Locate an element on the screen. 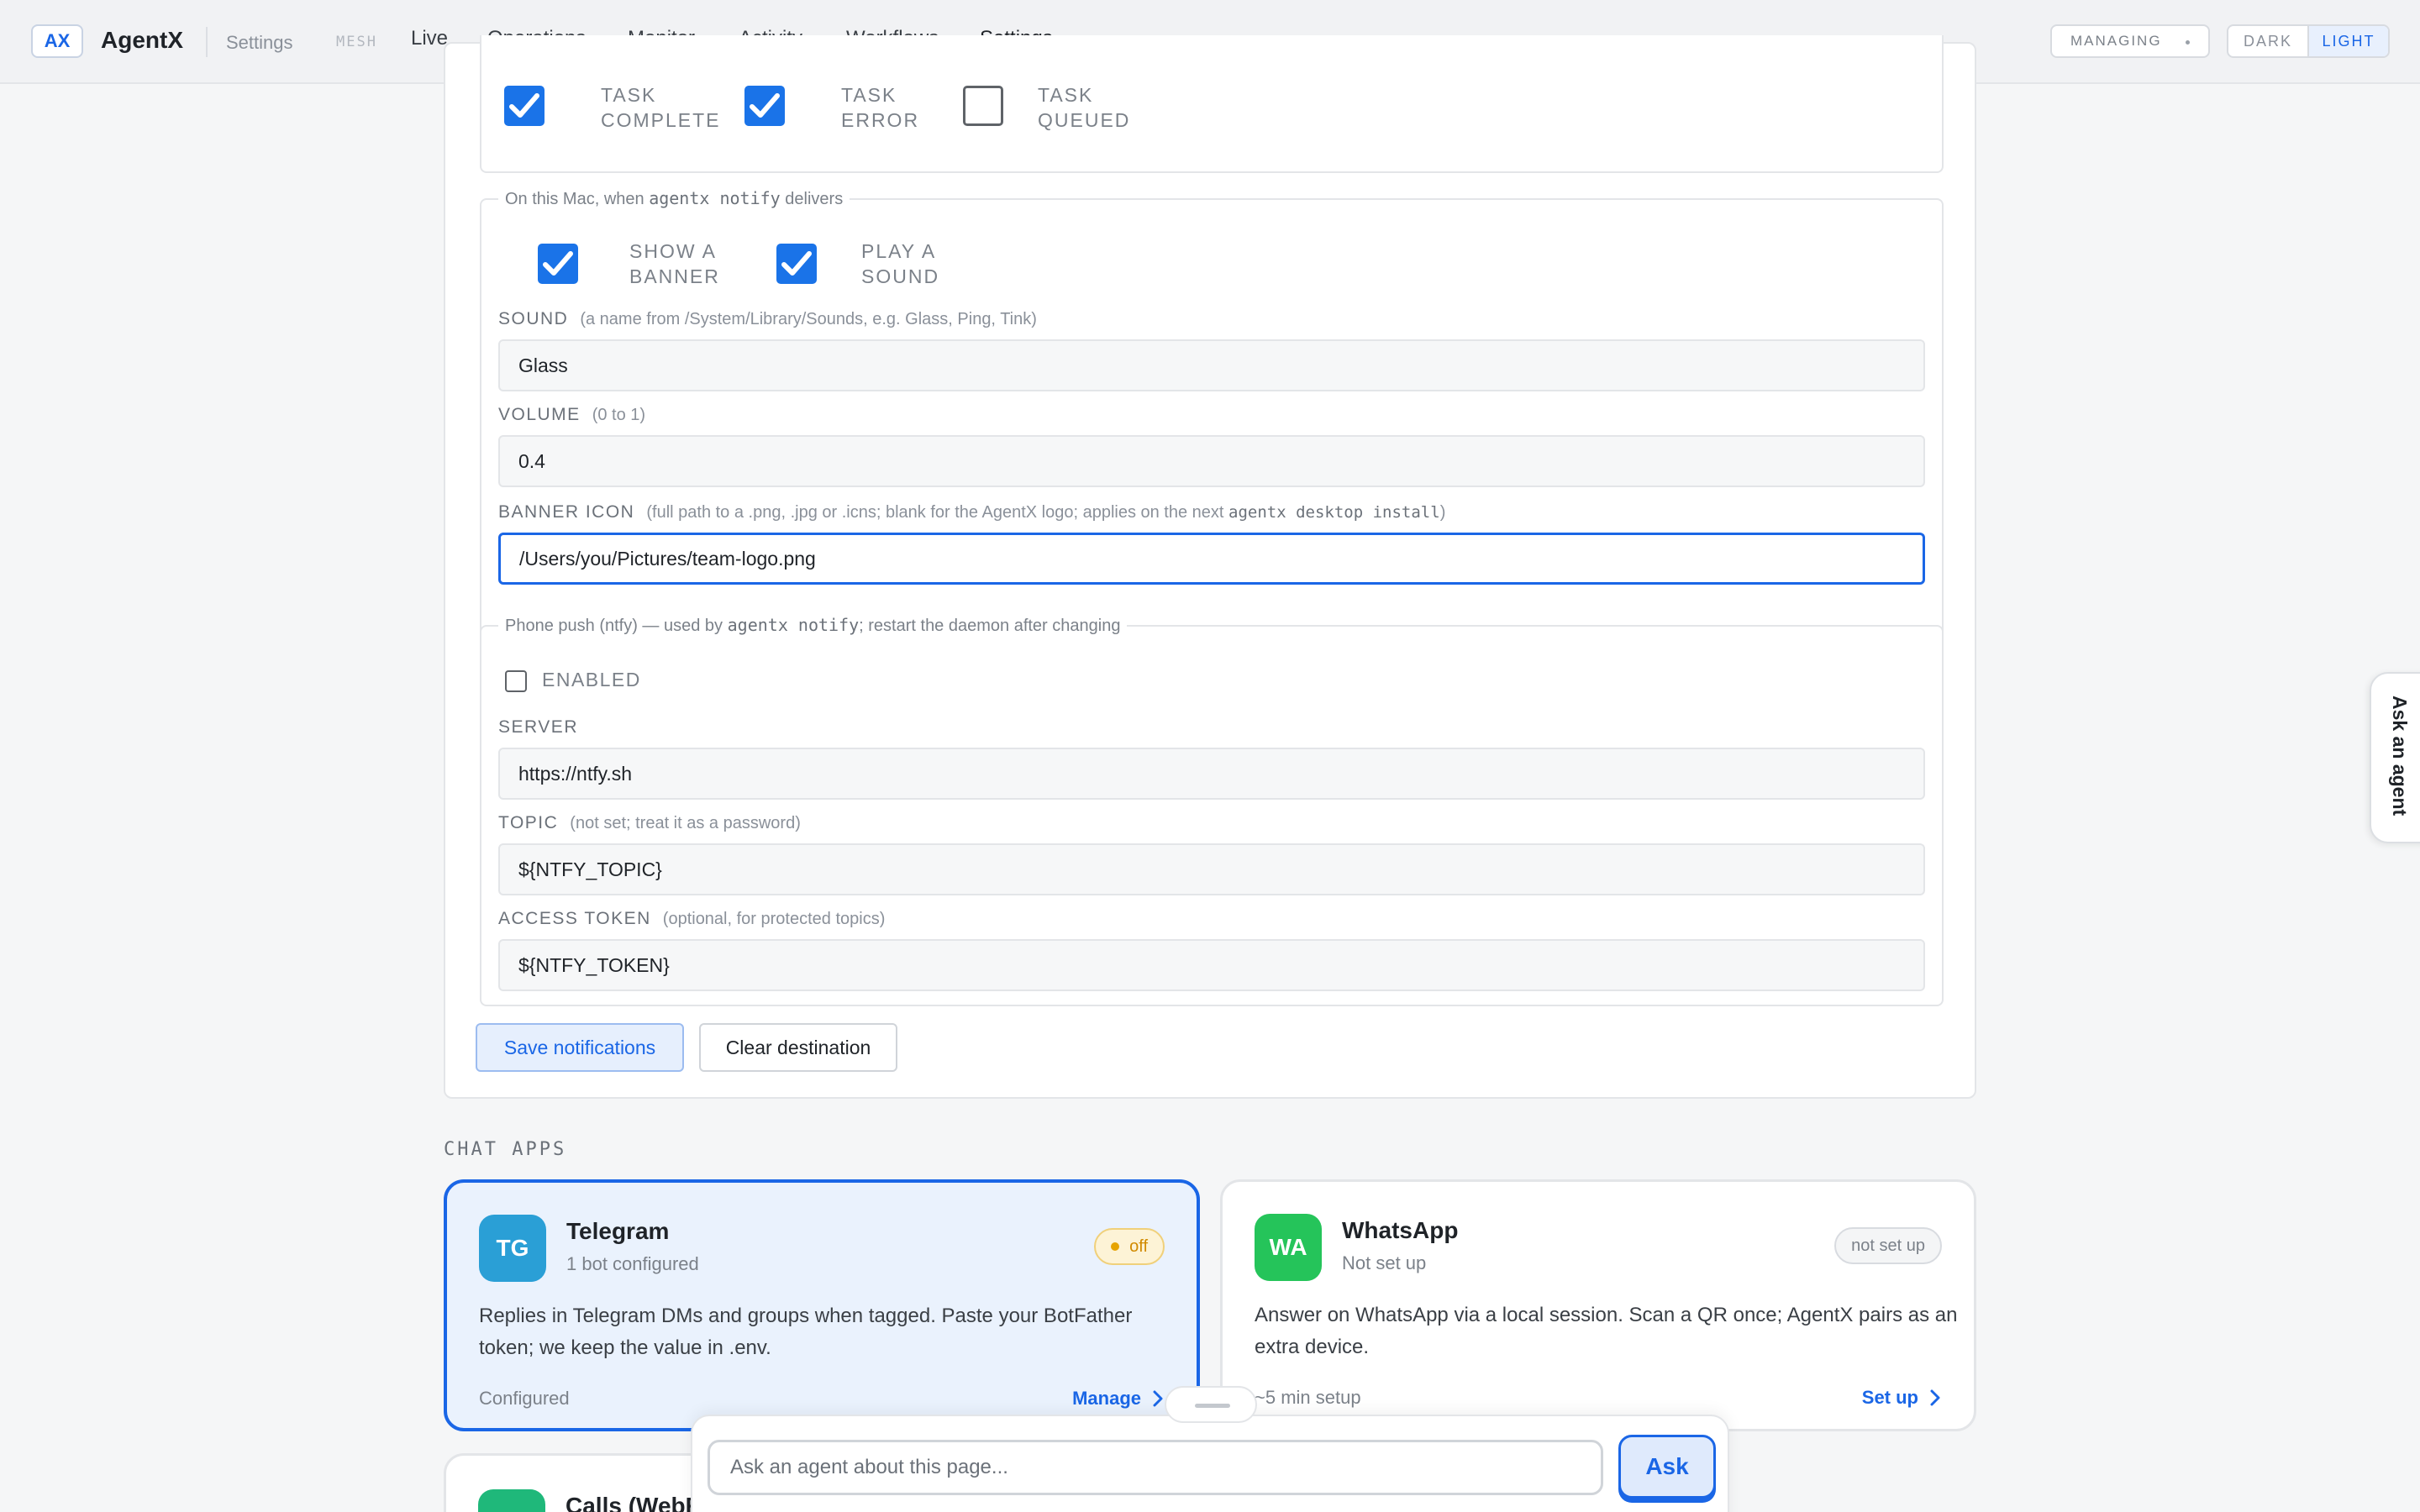 The height and width of the screenshot is (1512, 2420). ask-agent-bar: Ask an agent about this page... Ask is located at coordinates (1210, 1463).